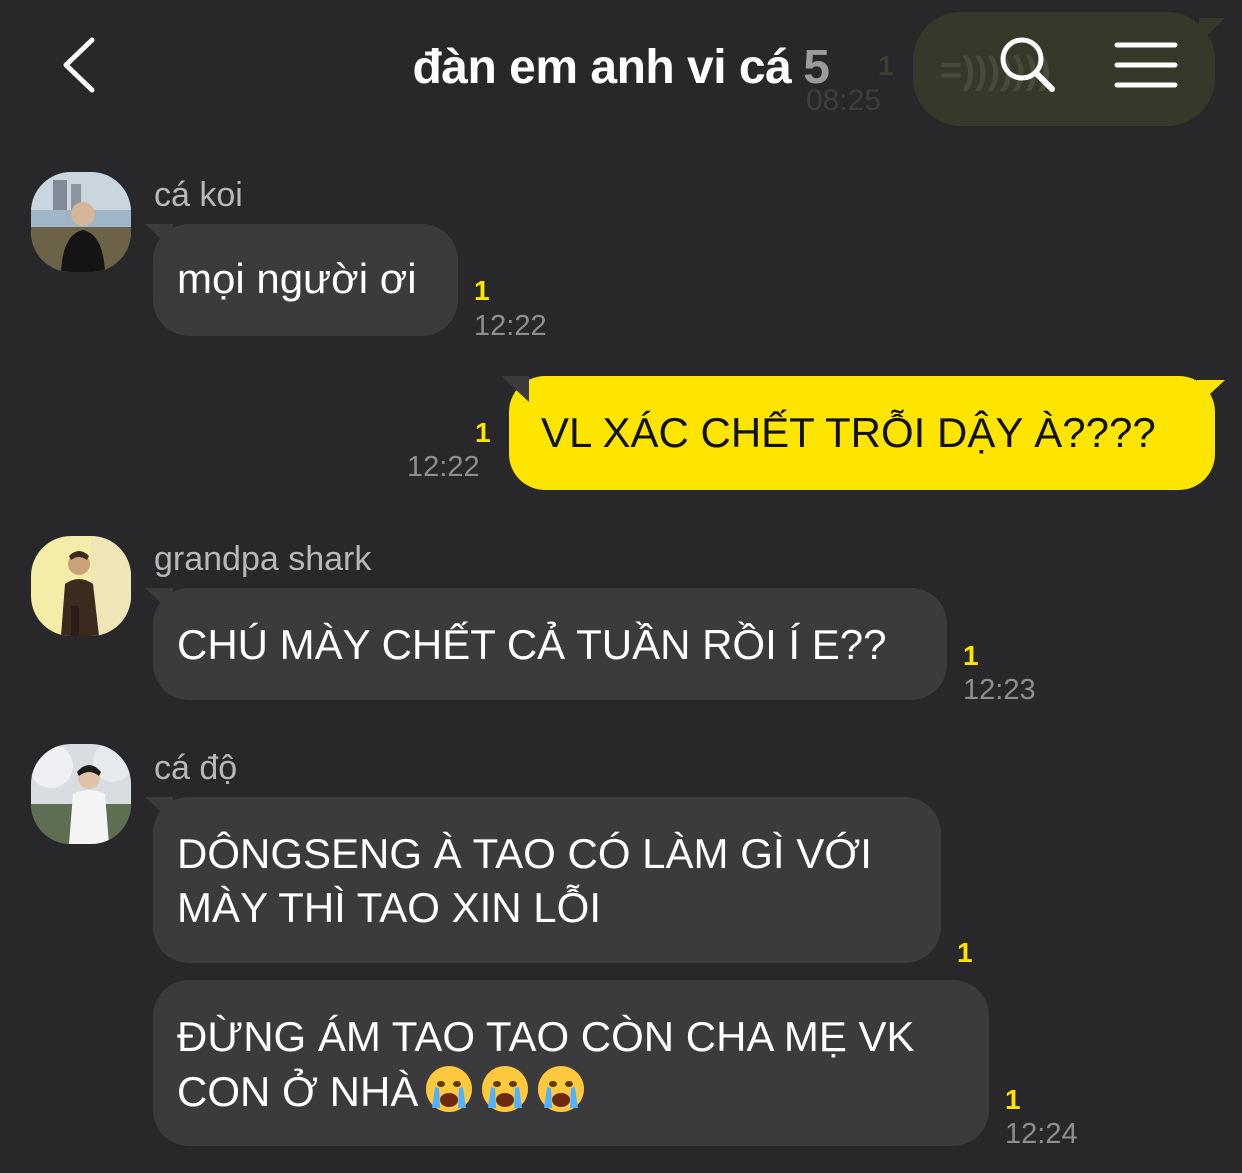  Describe the element at coordinates (524, 853) in the screenshot. I see `message-text-line: DÔNGSENG À TAO CÓ LÀM GÌ VỚI` at that location.